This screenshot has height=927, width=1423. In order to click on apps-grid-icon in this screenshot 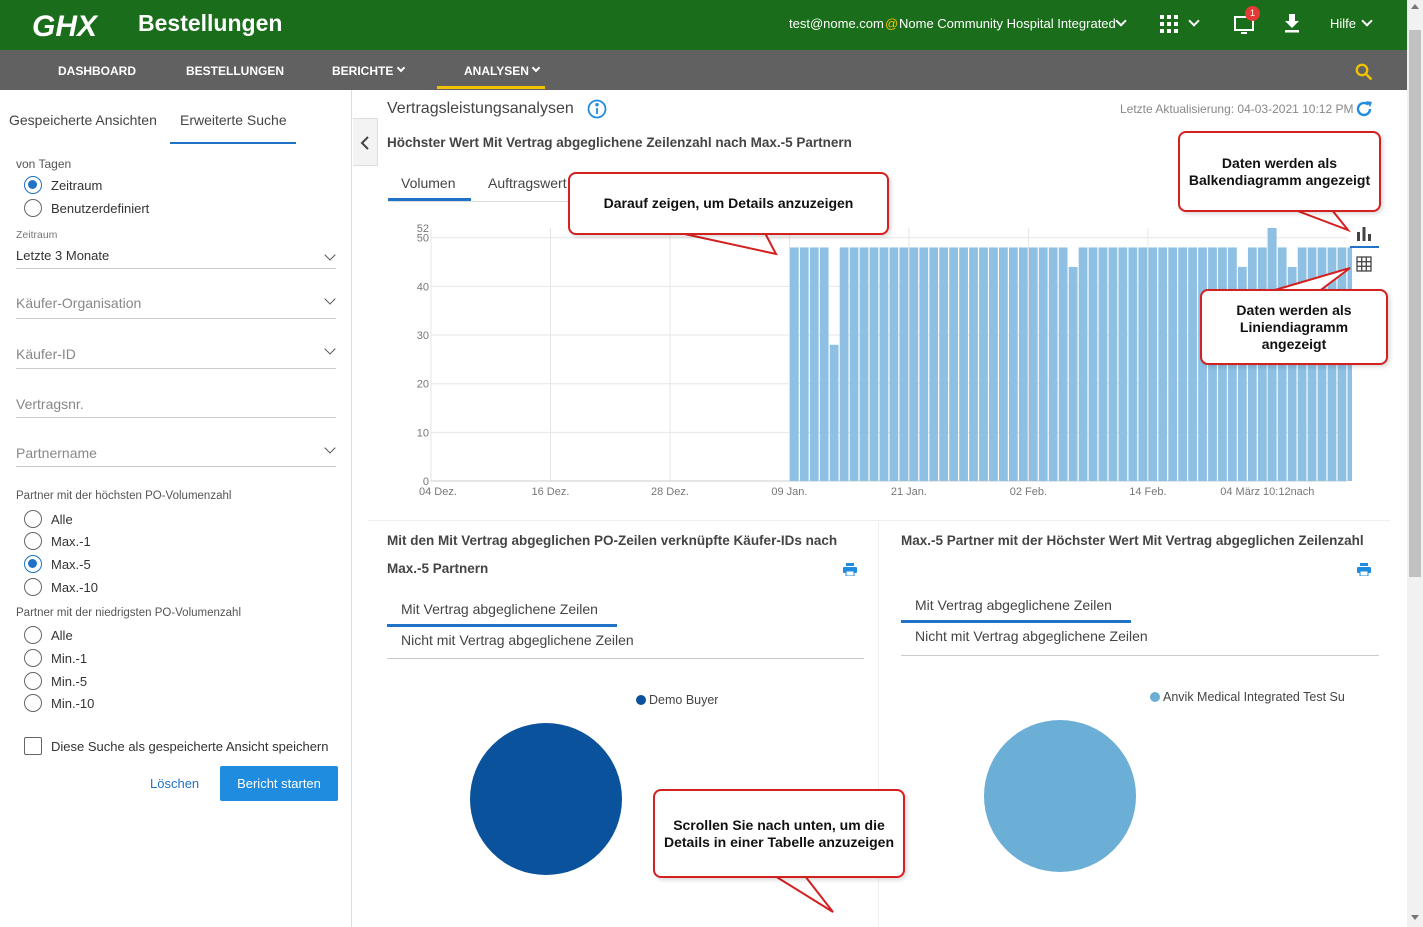, I will do `click(1169, 24)`.